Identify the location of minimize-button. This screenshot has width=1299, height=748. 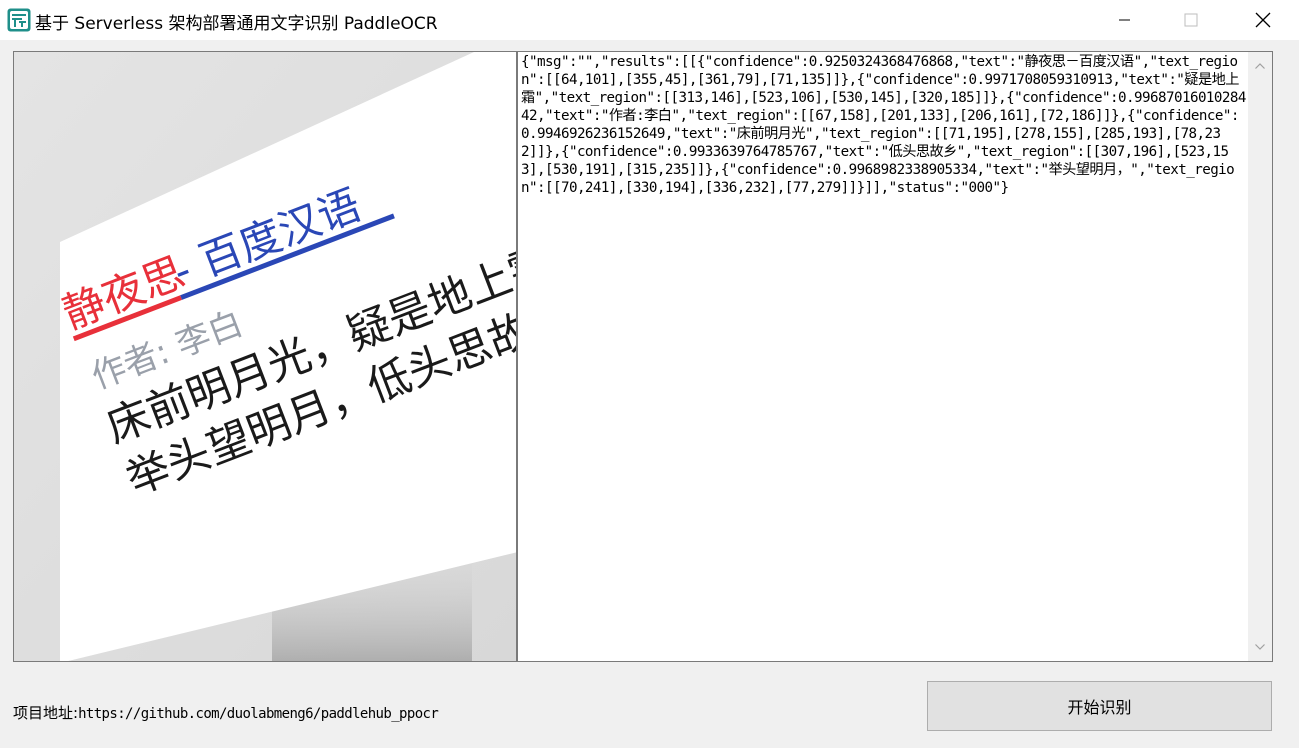
(1125, 20).